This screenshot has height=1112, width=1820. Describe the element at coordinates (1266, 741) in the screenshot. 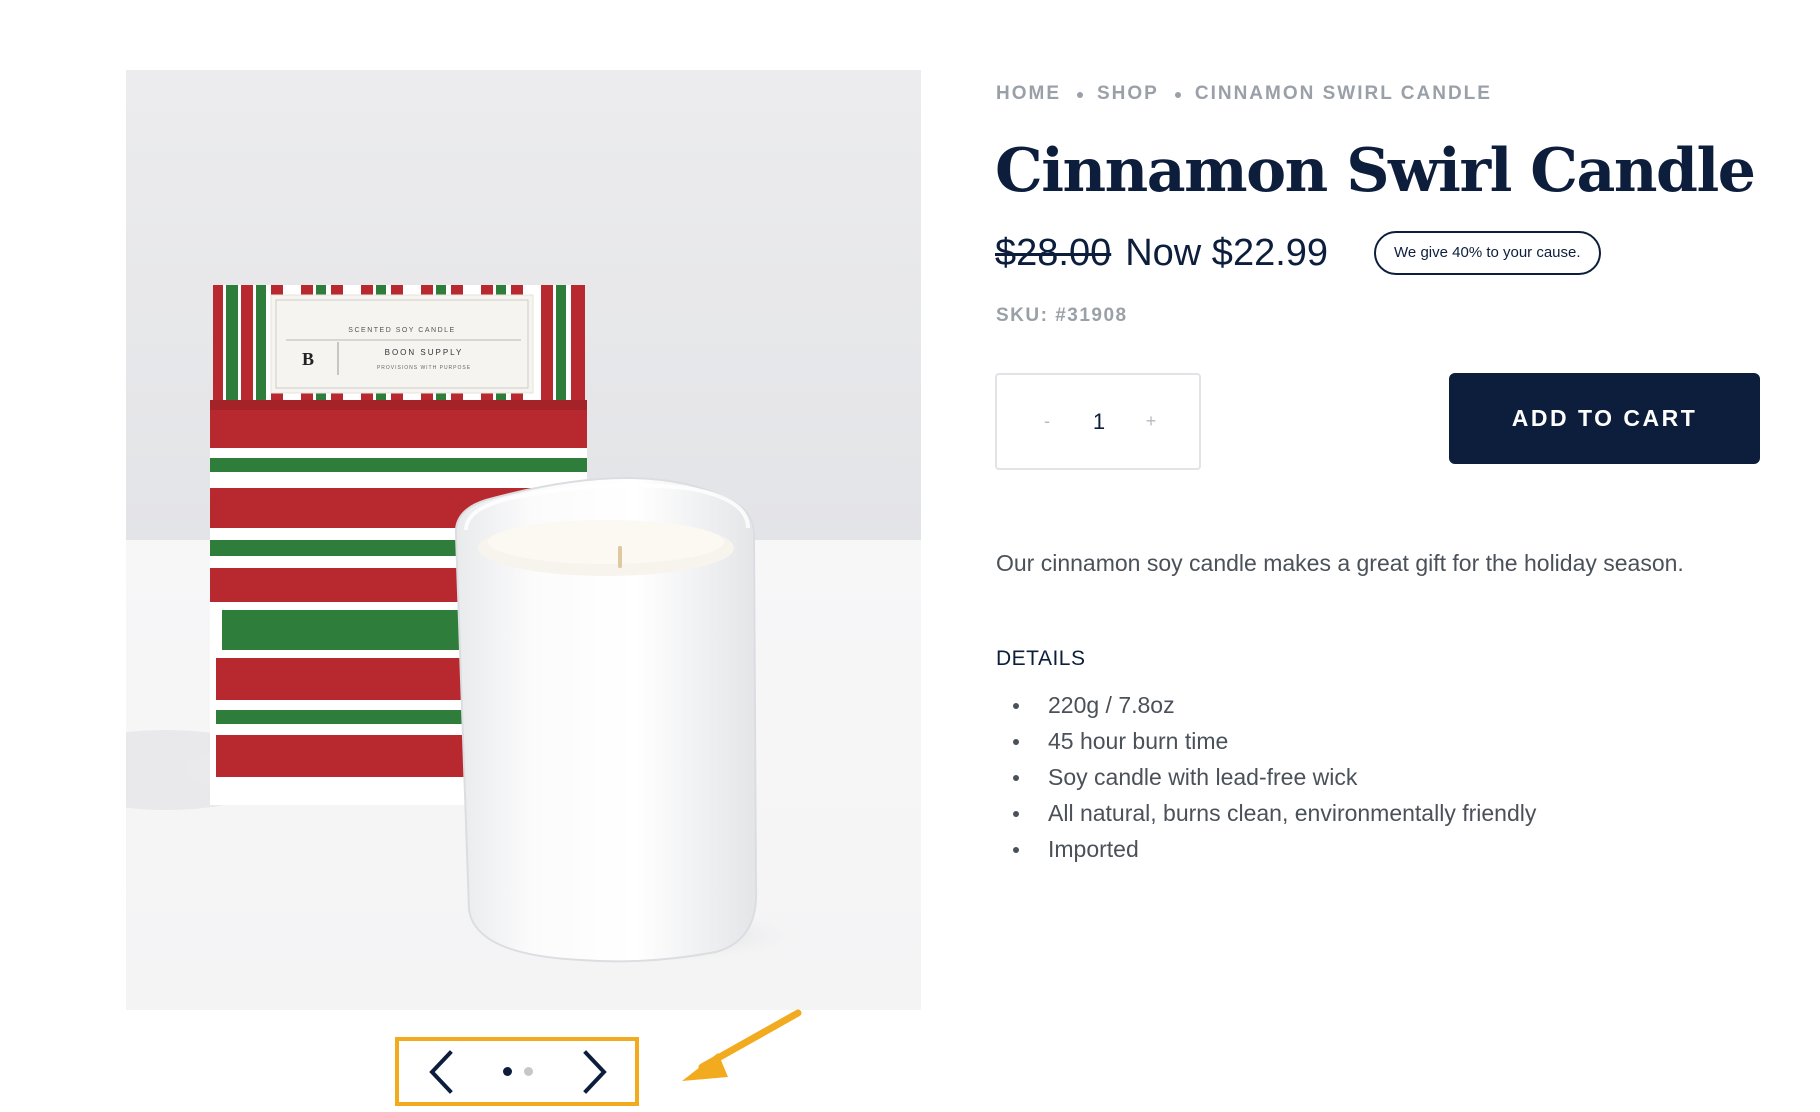

I see `details-item: 45 hour burn time` at that location.